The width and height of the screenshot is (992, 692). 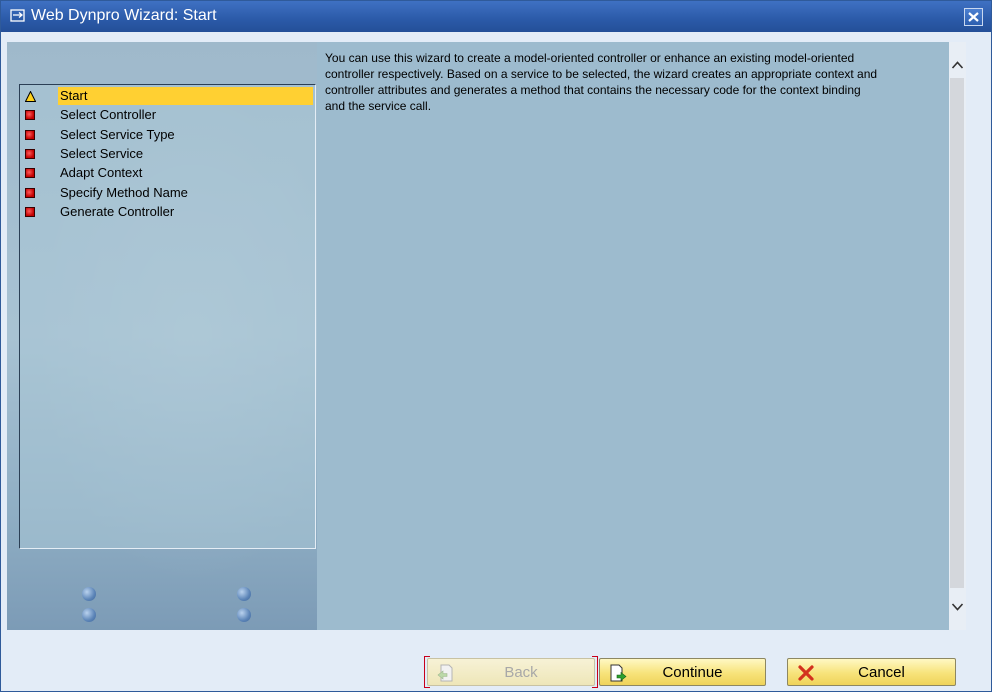 I want to click on continue-button: Continue, so click(x=682, y=672).